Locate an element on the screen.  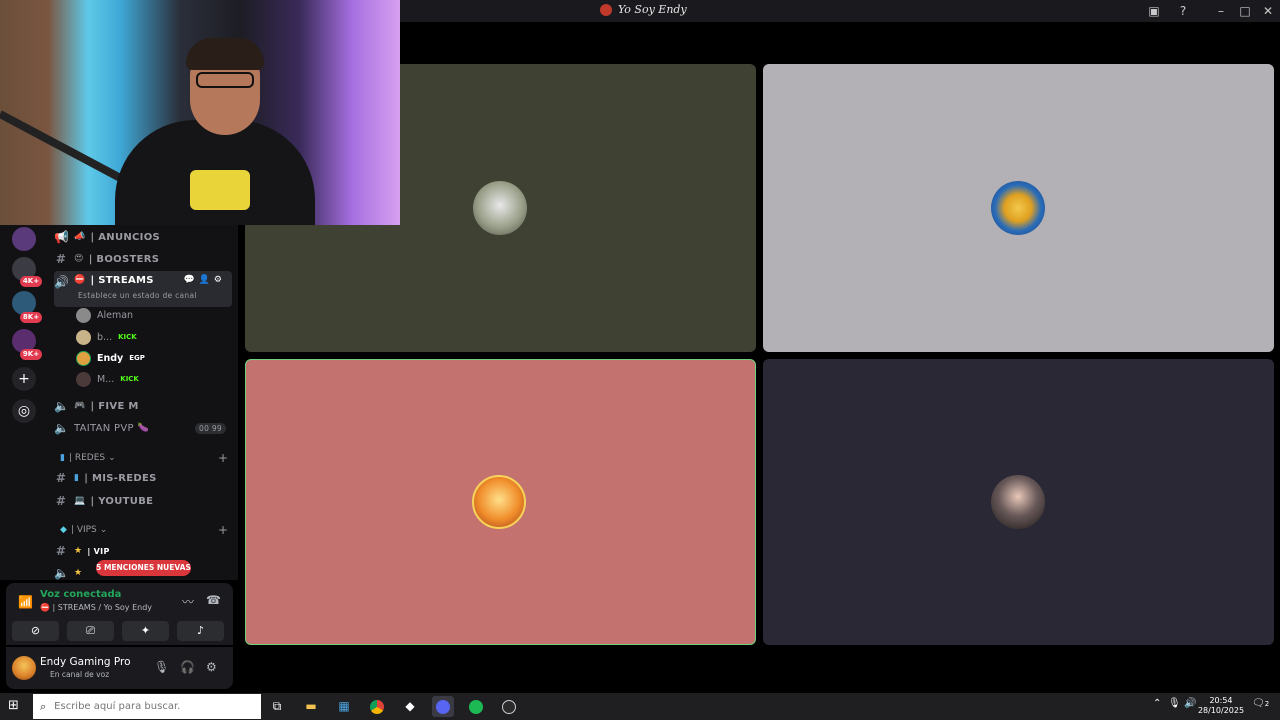
user-status: En canal de voz is located at coordinates (80, 674).